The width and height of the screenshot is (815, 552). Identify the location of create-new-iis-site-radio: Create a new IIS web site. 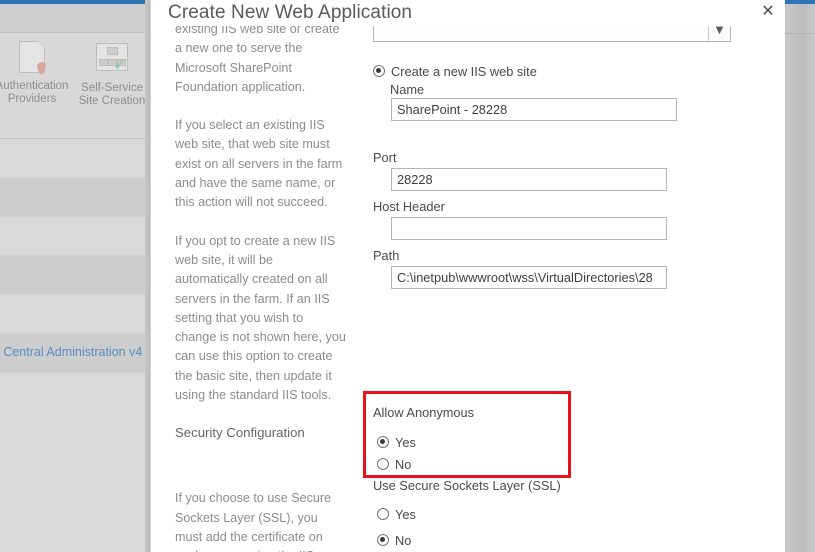
(455, 71).